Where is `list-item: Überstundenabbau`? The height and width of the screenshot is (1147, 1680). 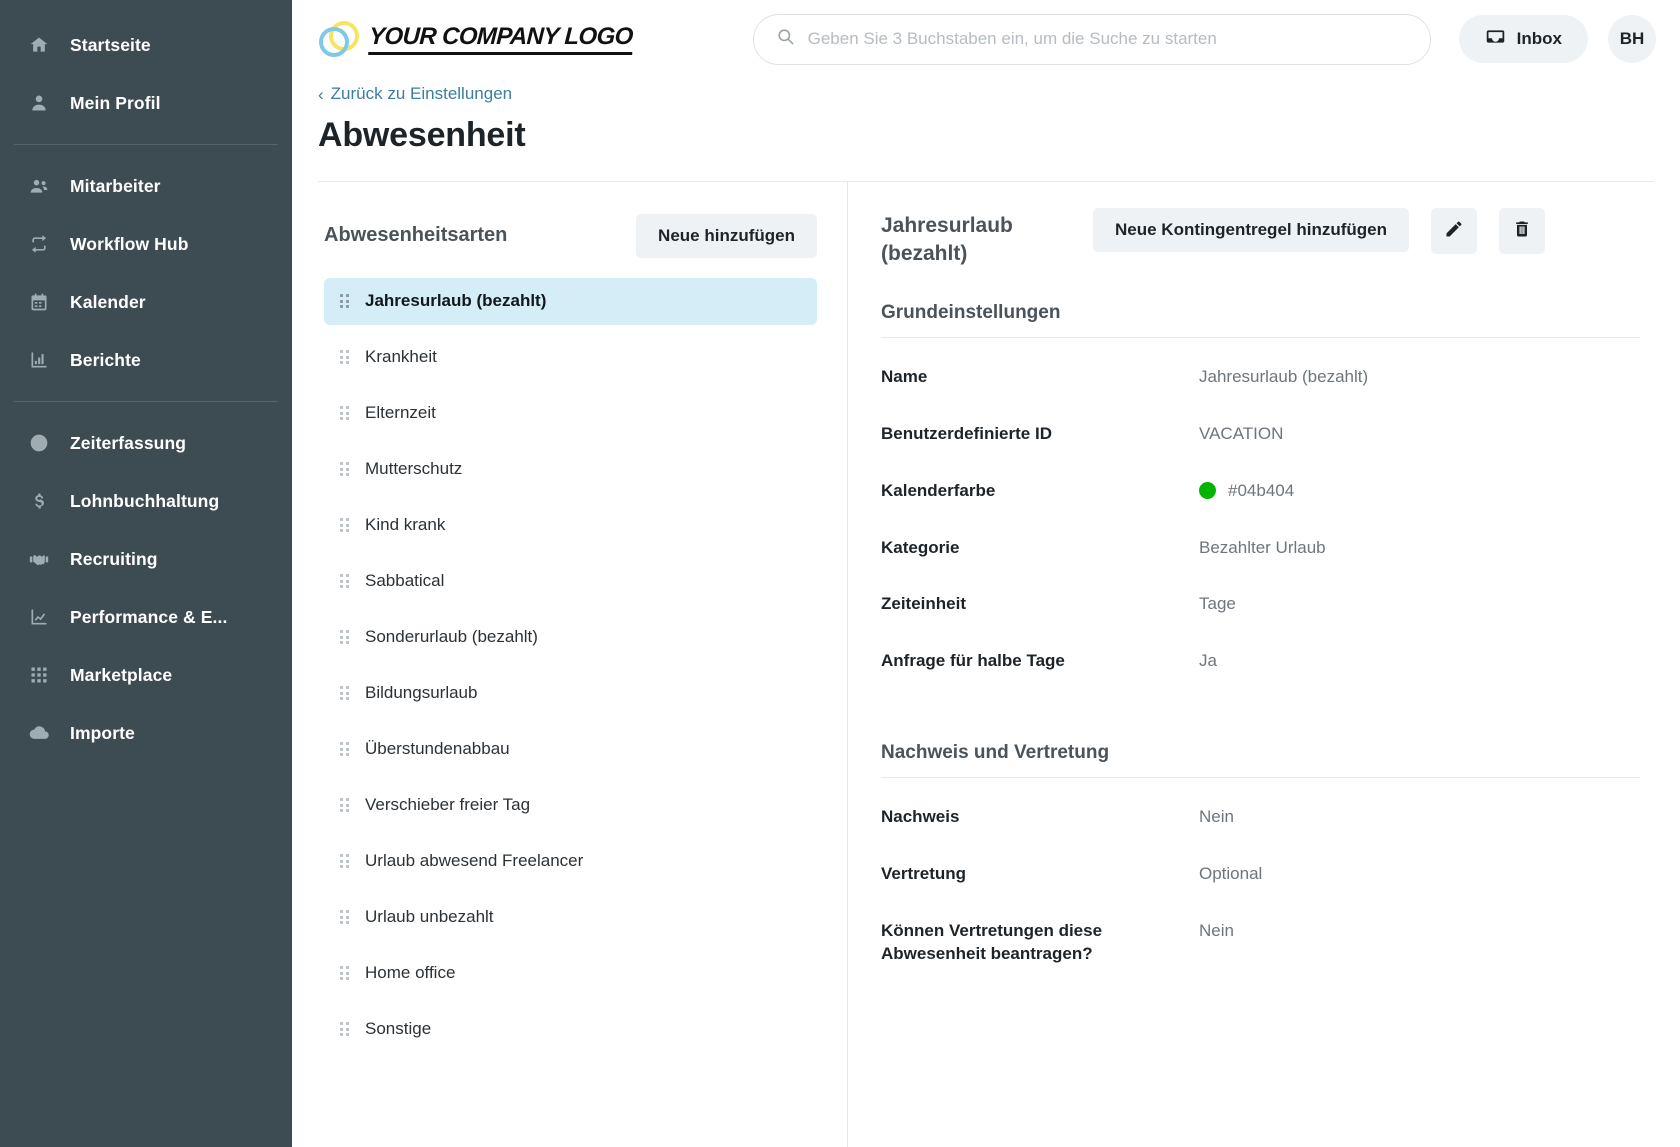 list-item: Überstundenabbau is located at coordinates (570, 749).